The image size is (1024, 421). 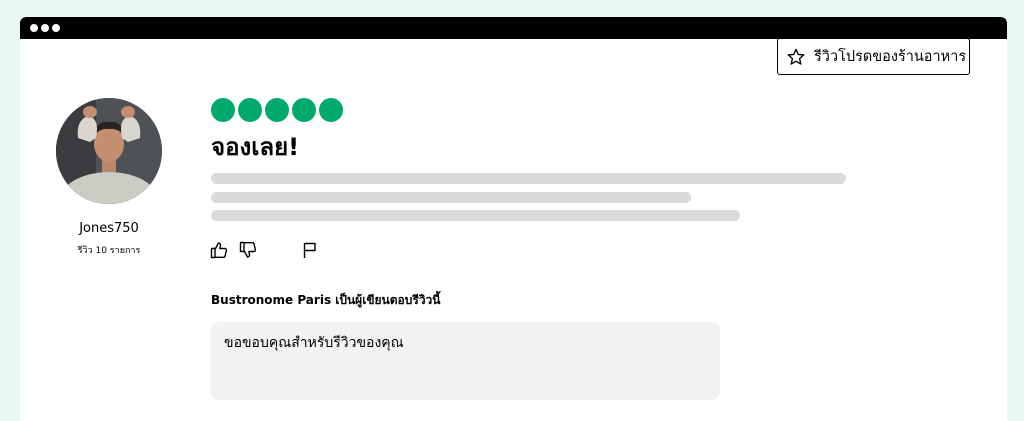 I want to click on owner-response-title: Bustronome Paris เป็นผู้เขียนตอบรีวิวนี้, so click(x=326, y=300).